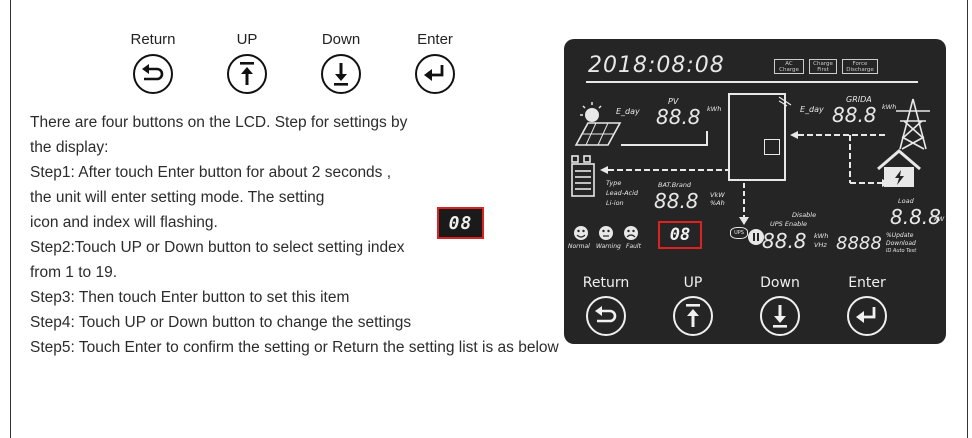  Describe the element at coordinates (821, 236) in the screenshot. I see `ups-unit-1: kWh` at that location.